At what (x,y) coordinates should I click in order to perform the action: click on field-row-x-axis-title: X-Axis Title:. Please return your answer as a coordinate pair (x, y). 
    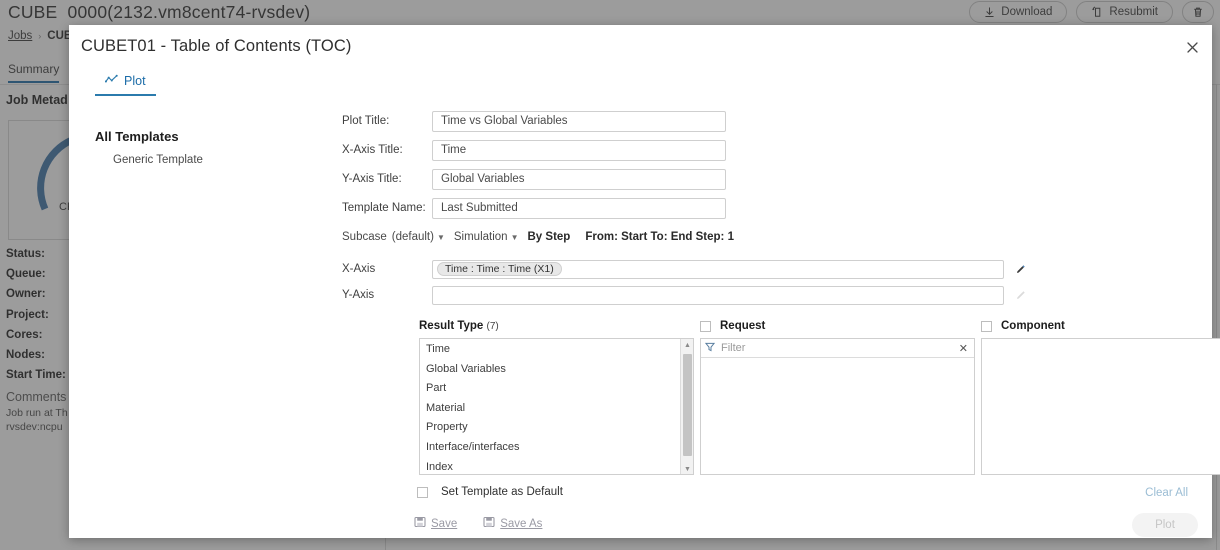
    Looking at the image, I should click on (772, 150).